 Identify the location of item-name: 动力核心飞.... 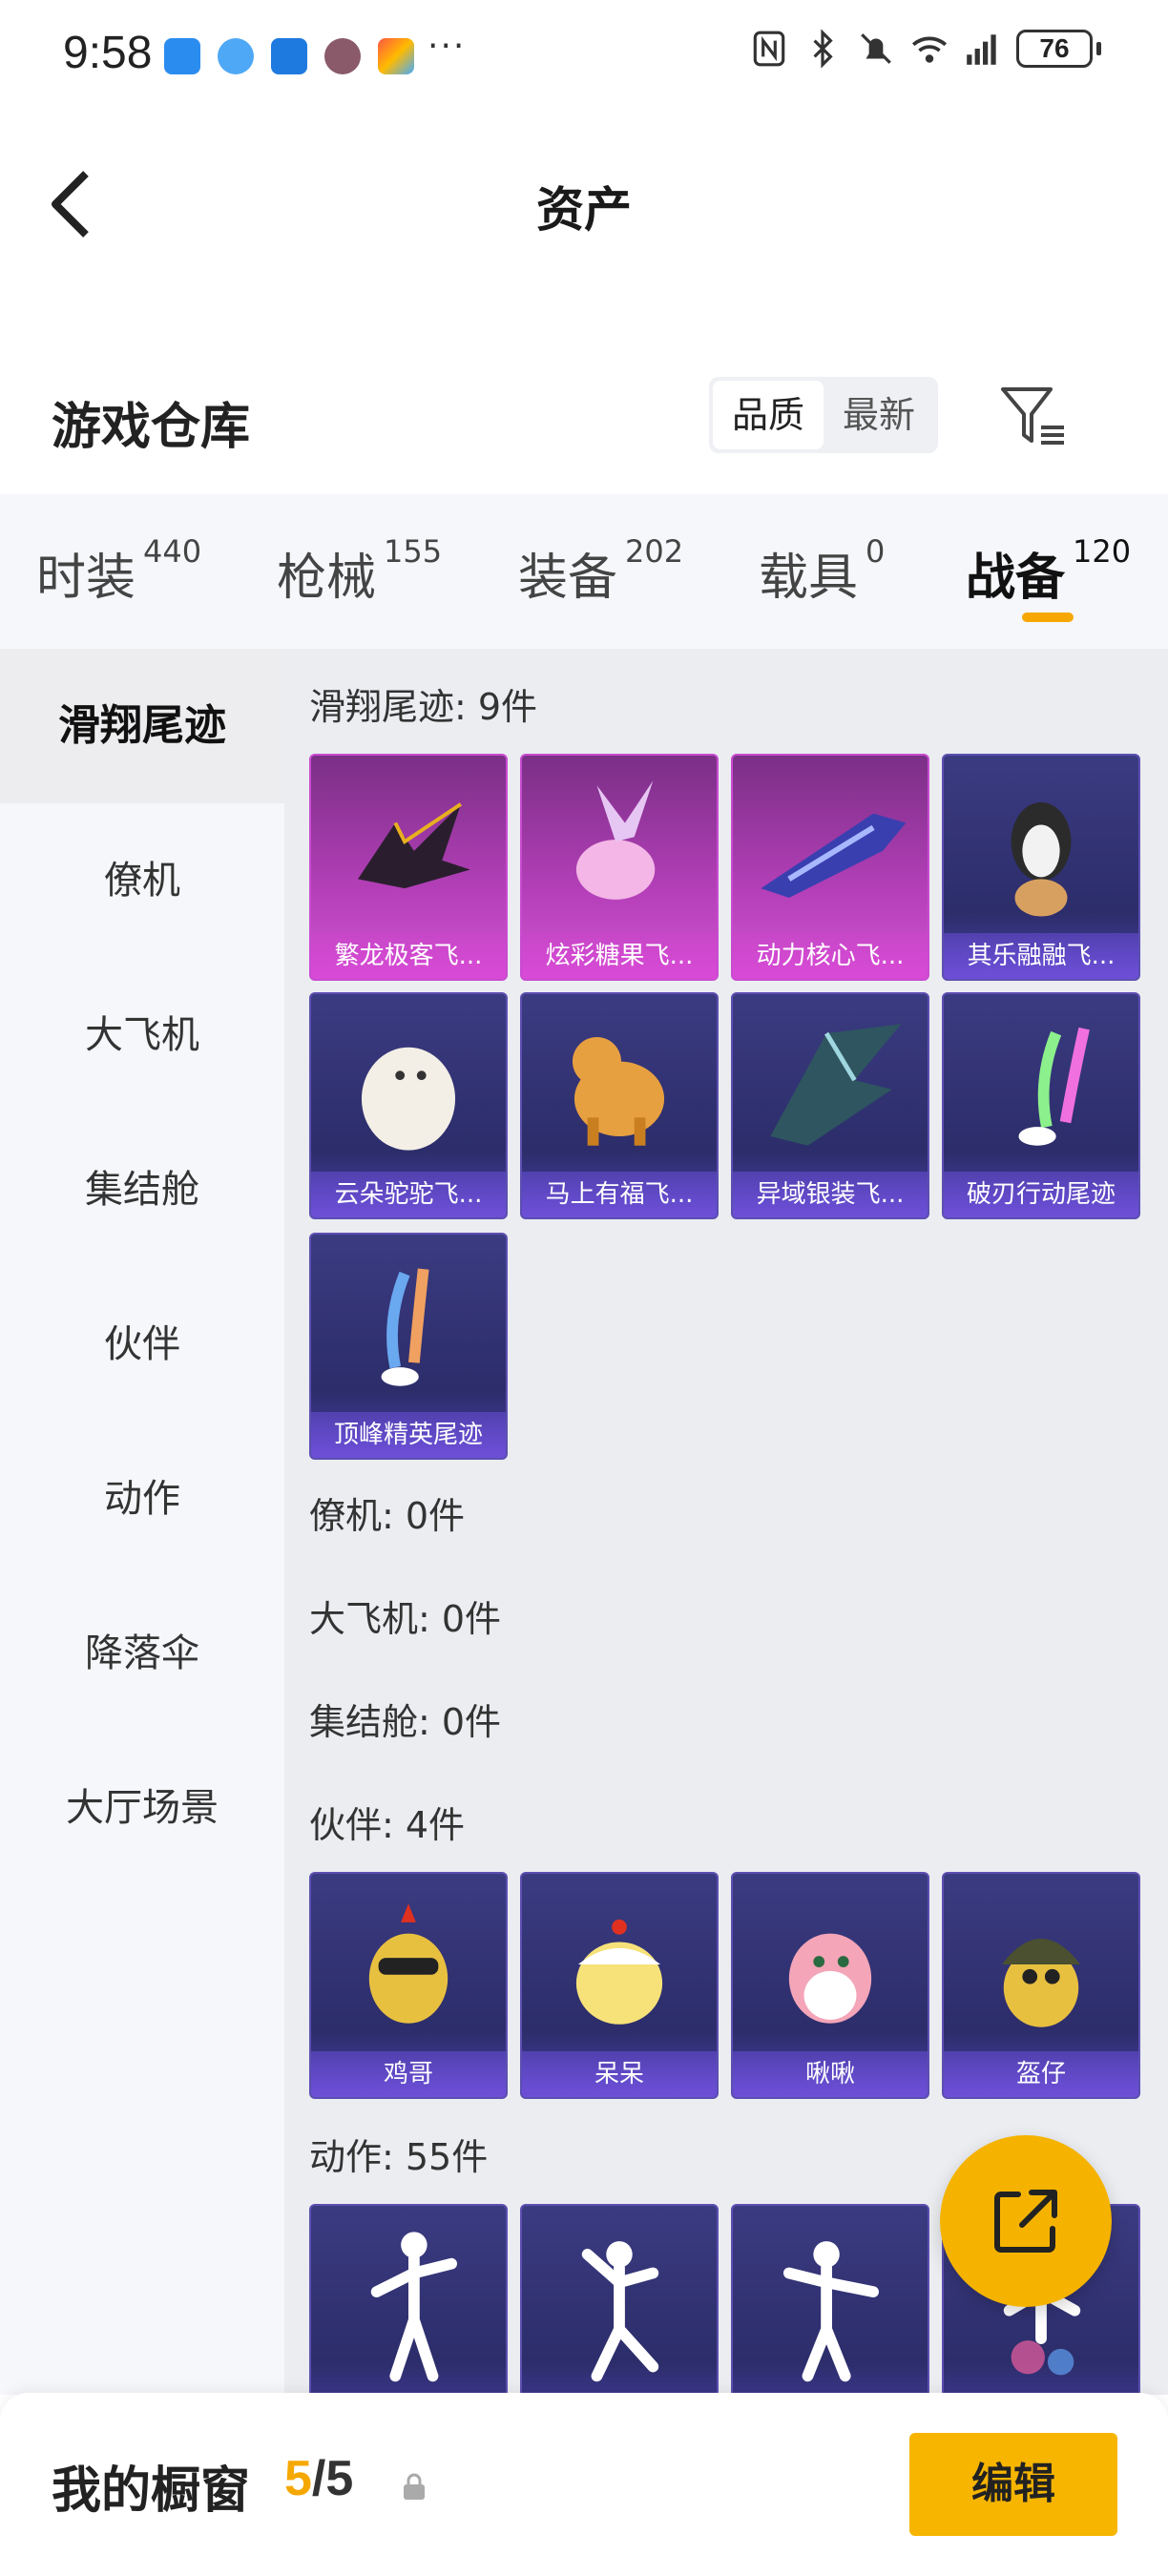
(831, 956).